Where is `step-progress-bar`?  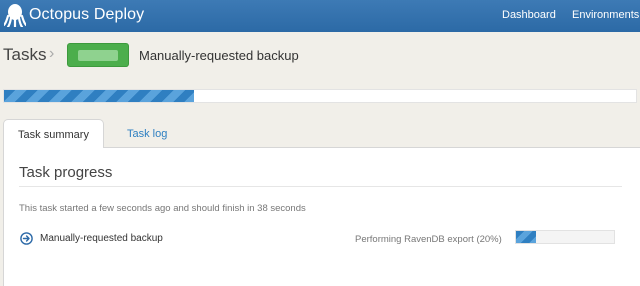
step-progress-bar is located at coordinates (565, 237).